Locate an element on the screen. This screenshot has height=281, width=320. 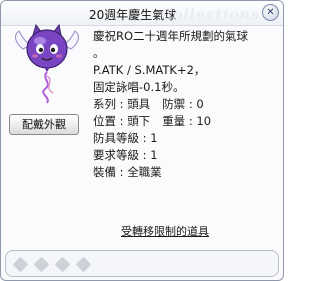
view-appearance-button: 配戴外觀 is located at coordinates (44, 124).